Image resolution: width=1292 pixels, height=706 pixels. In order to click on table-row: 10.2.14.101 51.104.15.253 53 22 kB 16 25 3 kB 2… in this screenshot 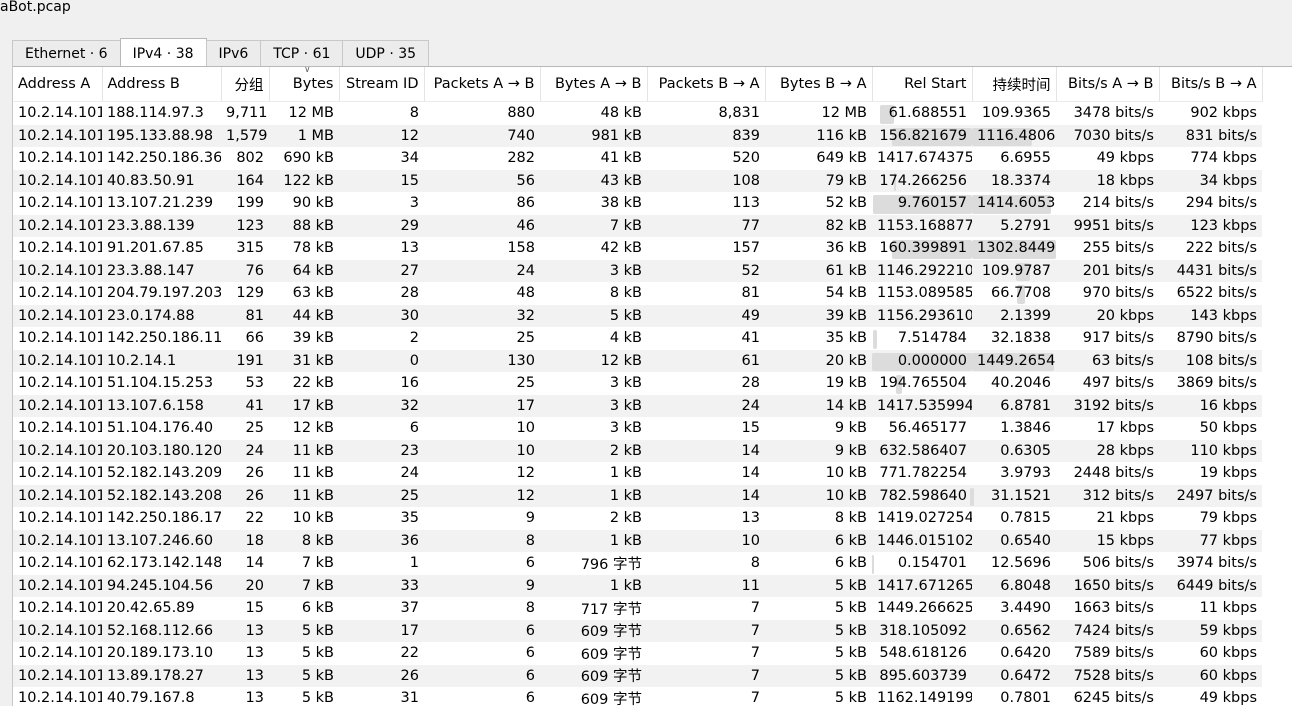, I will do `click(637, 383)`.